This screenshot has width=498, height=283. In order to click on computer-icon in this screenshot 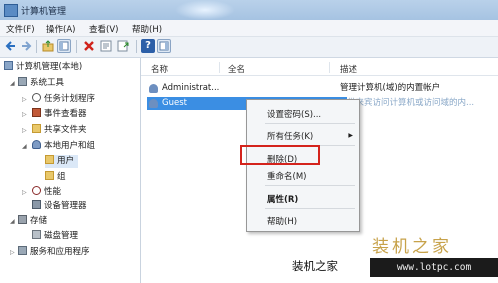, I will do `click(8, 65)`.